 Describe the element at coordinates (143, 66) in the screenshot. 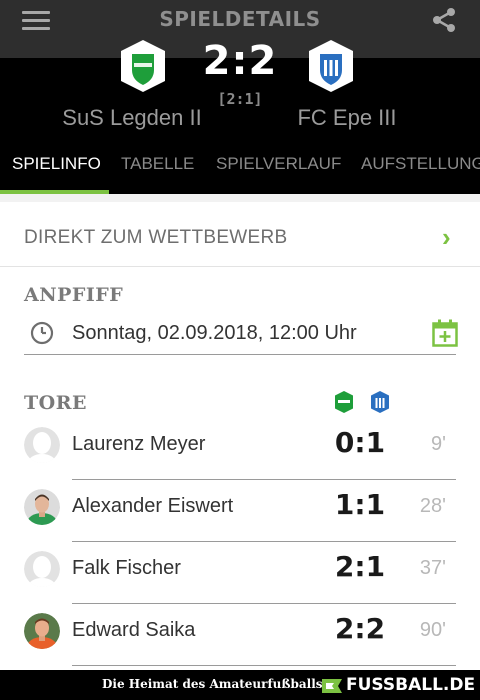

I see `home-team-crest-icon` at that location.